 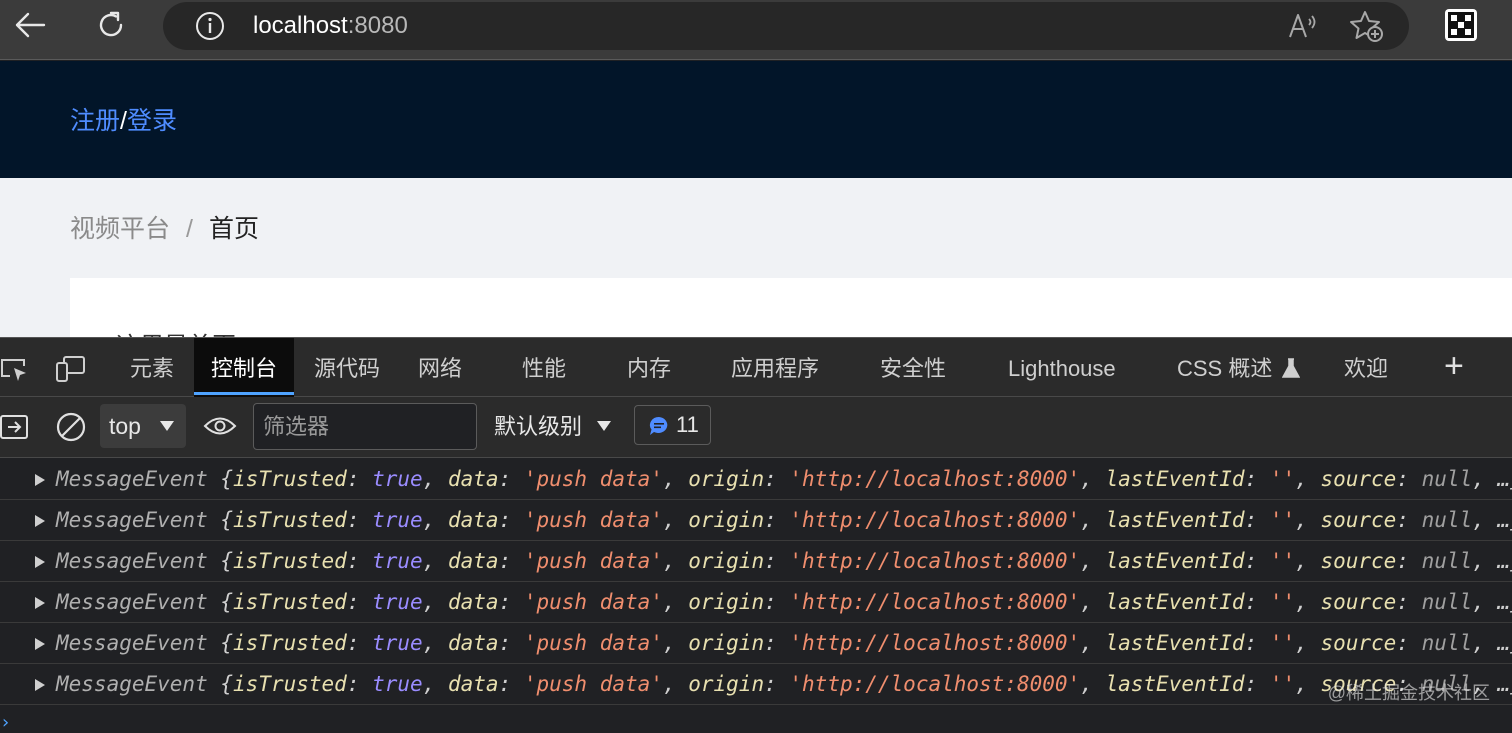 What do you see at coordinates (1239, 367) in the screenshot?
I see `tab-css-overview: CSS 概述` at bounding box center [1239, 367].